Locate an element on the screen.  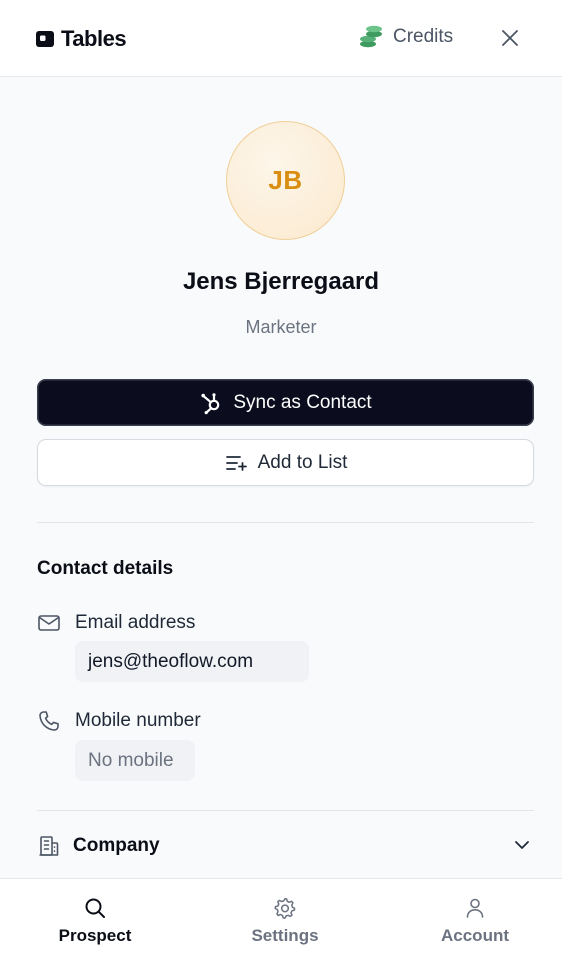
nav-label-settings: Settings is located at coordinates (285, 935).